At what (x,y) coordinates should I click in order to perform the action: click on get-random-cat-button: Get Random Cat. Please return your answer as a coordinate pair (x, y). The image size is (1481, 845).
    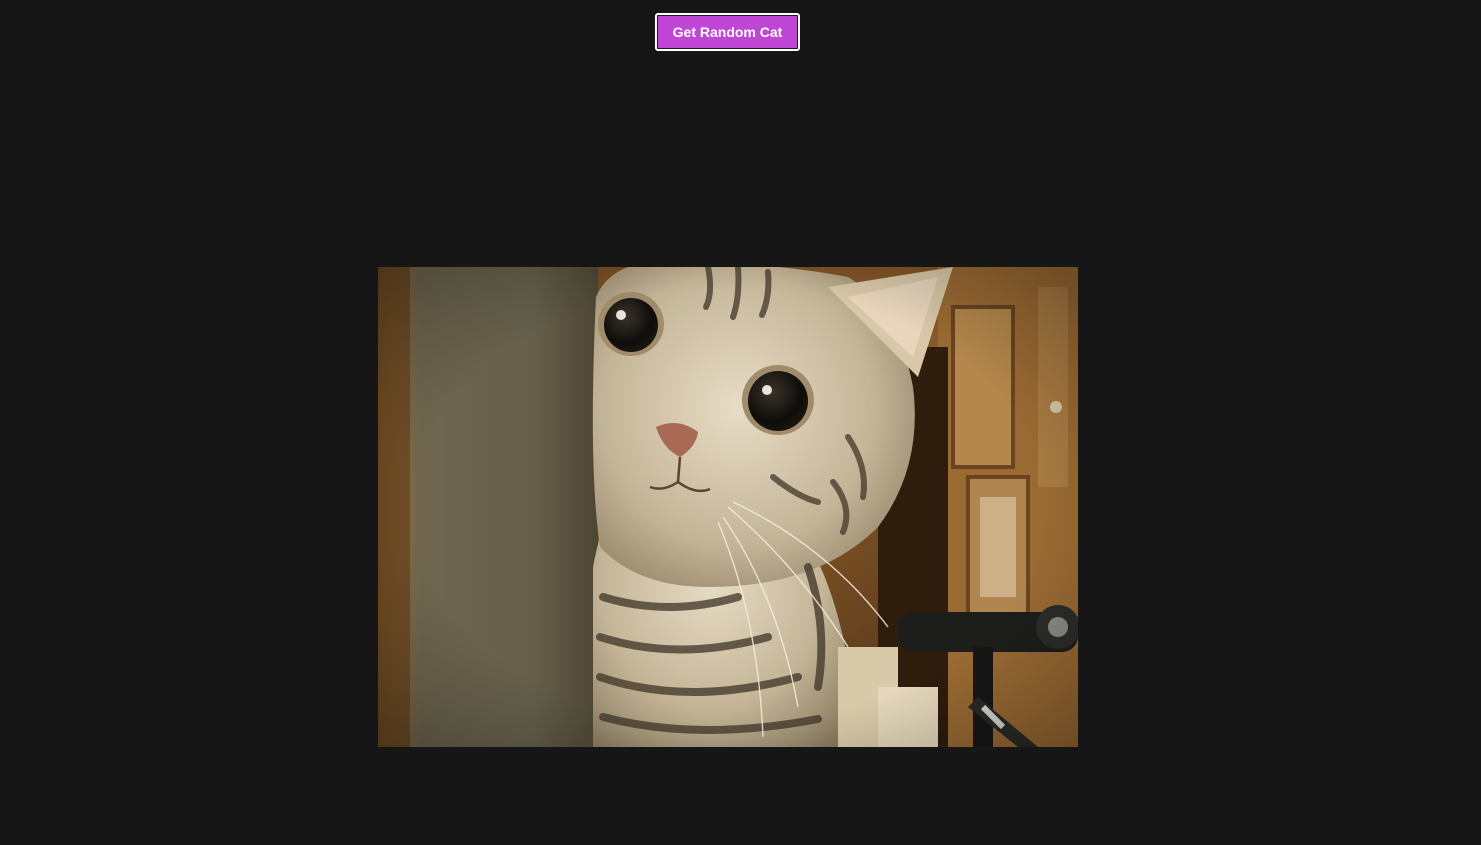
    Looking at the image, I should click on (727, 32).